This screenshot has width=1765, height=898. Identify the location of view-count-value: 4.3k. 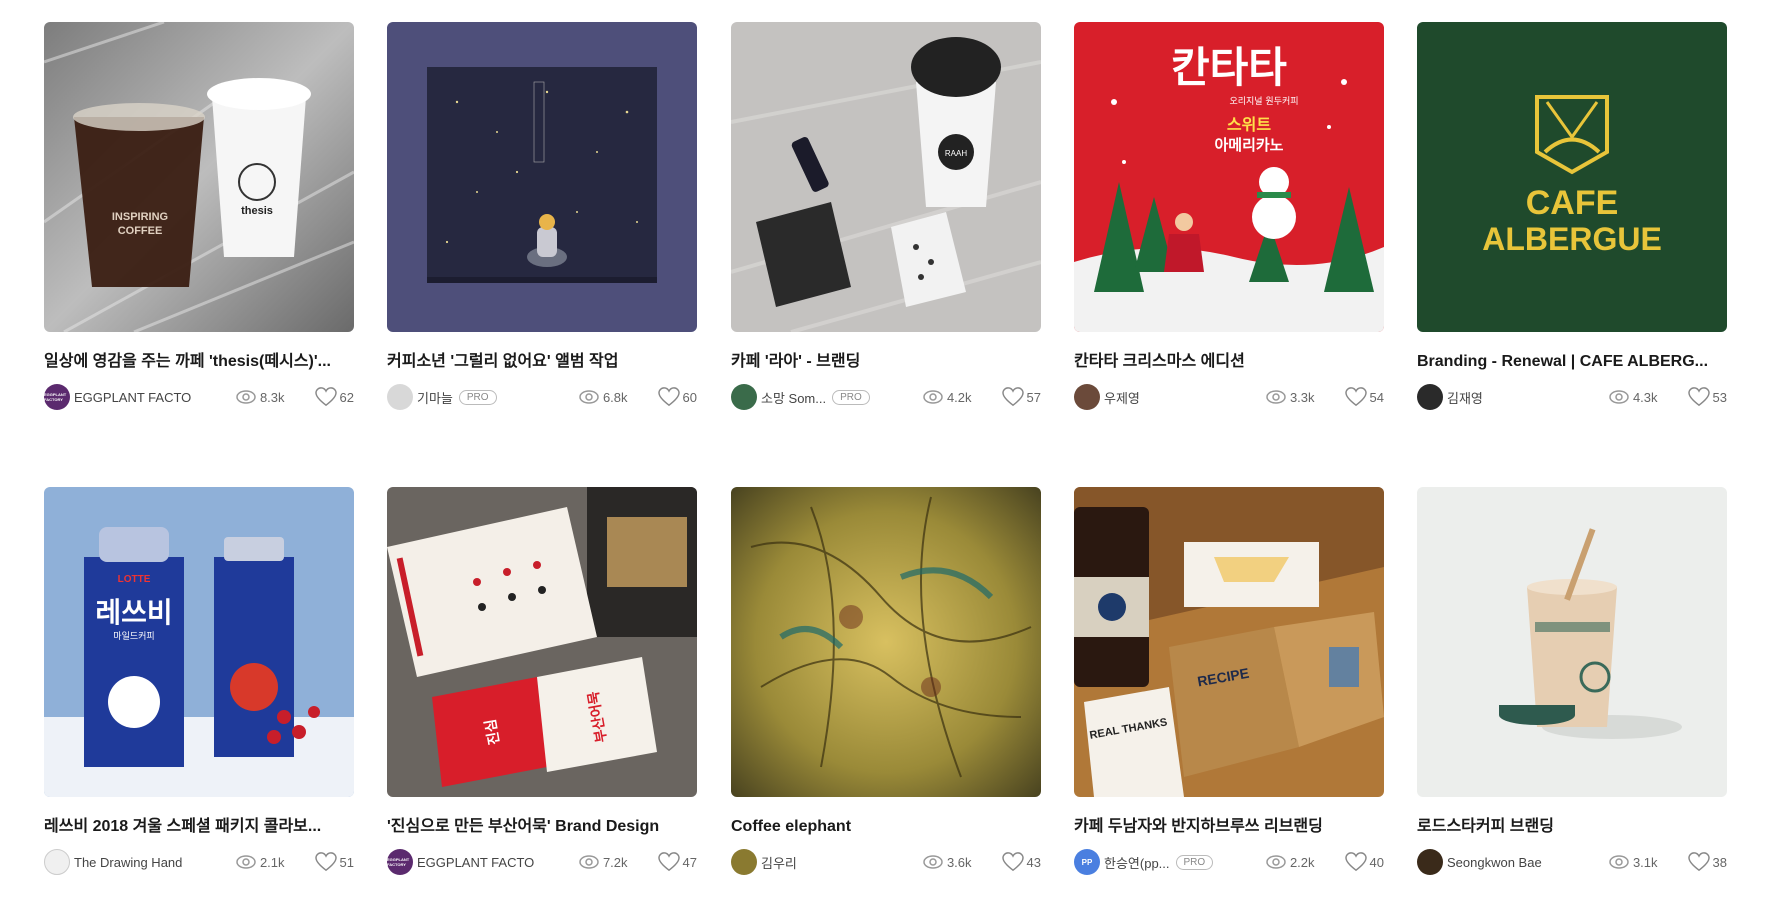
(1645, 397).